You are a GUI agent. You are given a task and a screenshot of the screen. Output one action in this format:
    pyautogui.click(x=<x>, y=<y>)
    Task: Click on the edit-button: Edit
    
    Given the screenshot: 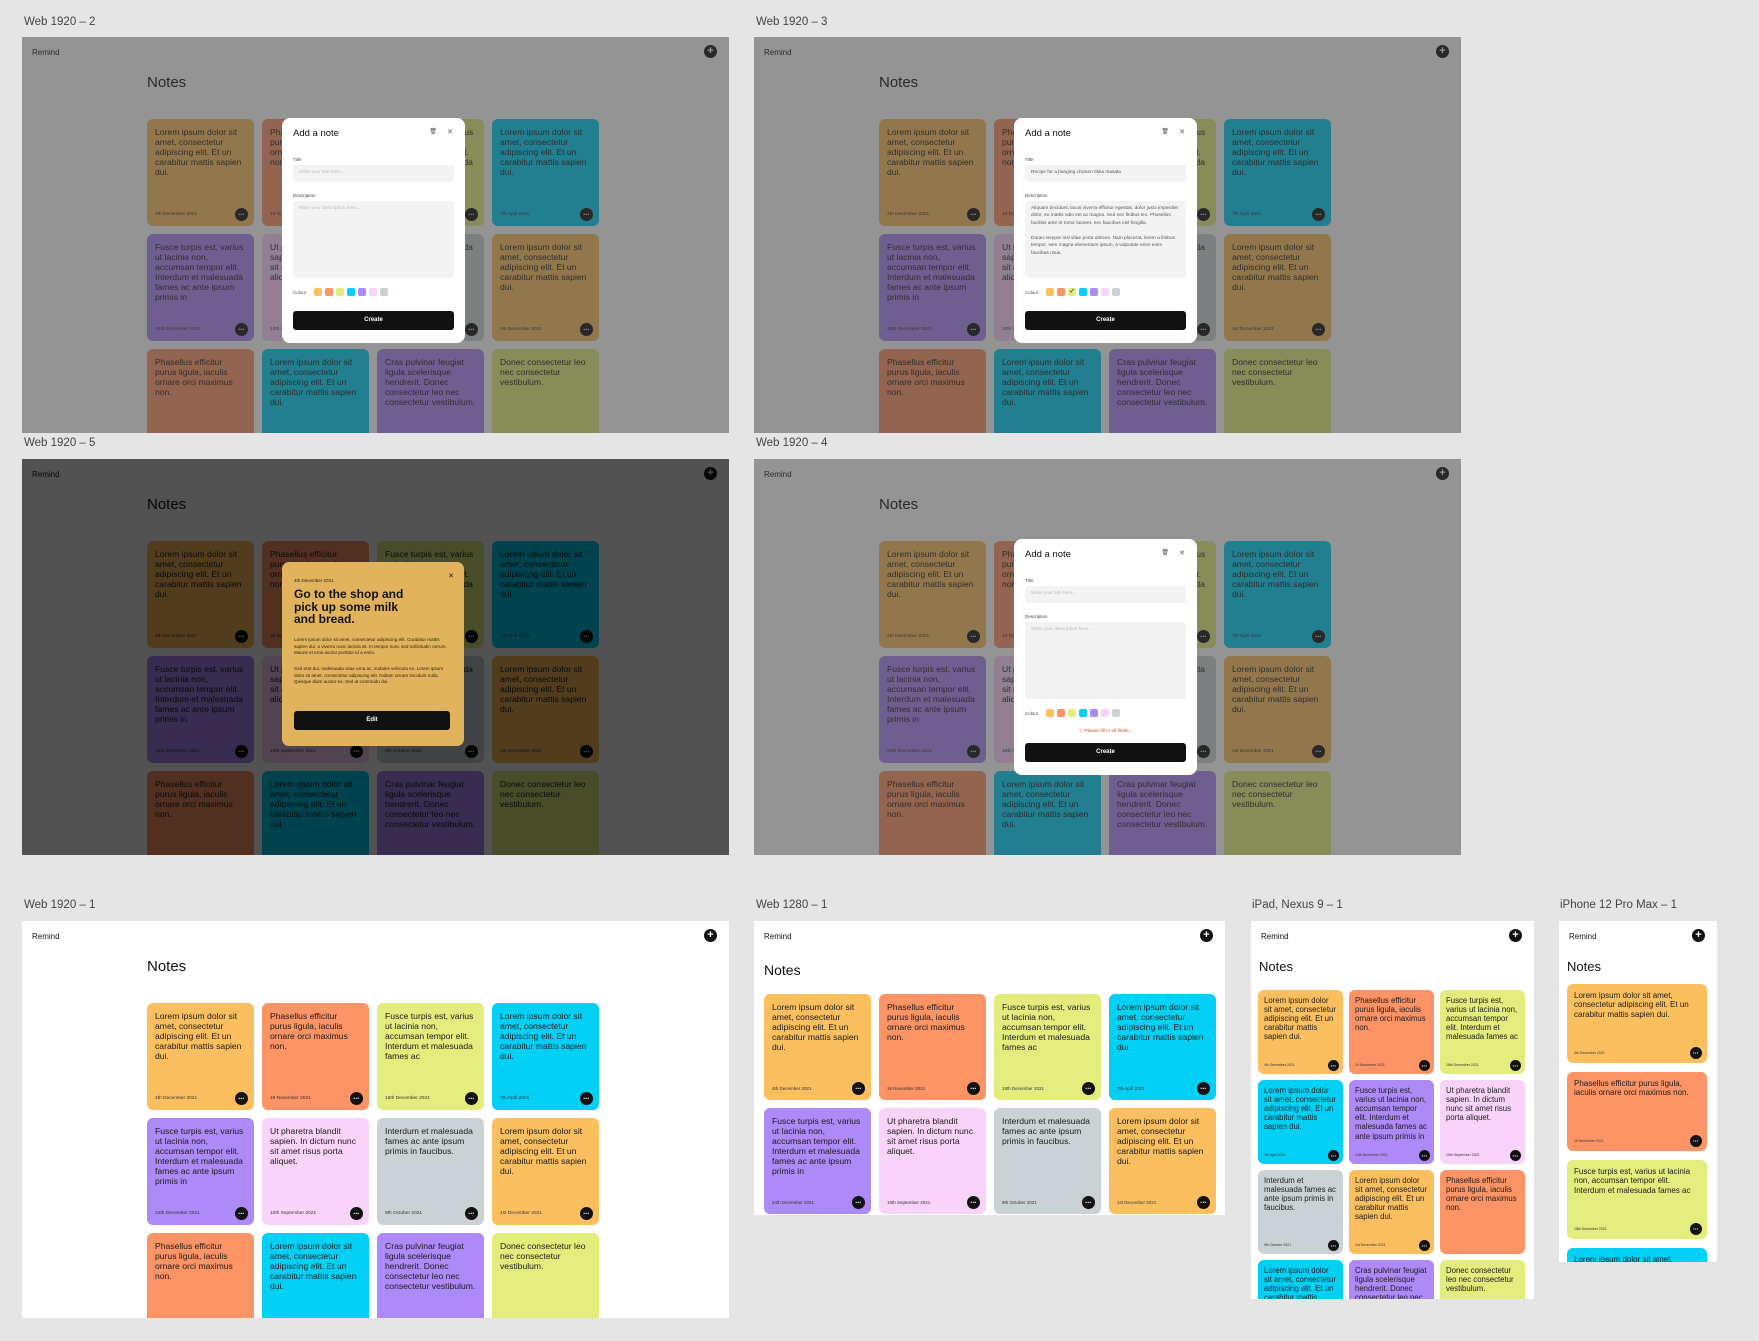 What is the action you would take?
    pyautogui.click(x=372, y=720)
    